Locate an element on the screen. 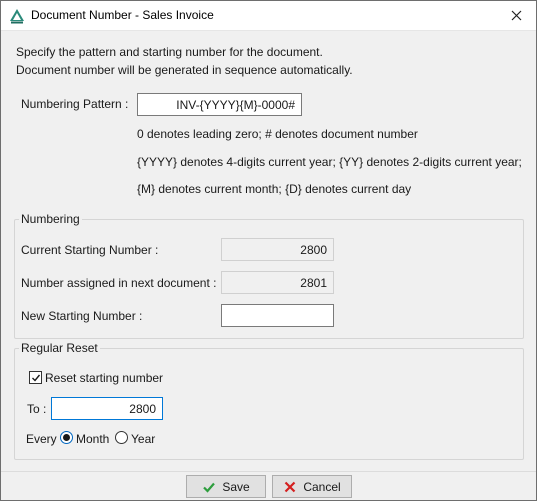 The image size is (537, 501). reset-to-value: 2800 is located at coordinates (142, 408).